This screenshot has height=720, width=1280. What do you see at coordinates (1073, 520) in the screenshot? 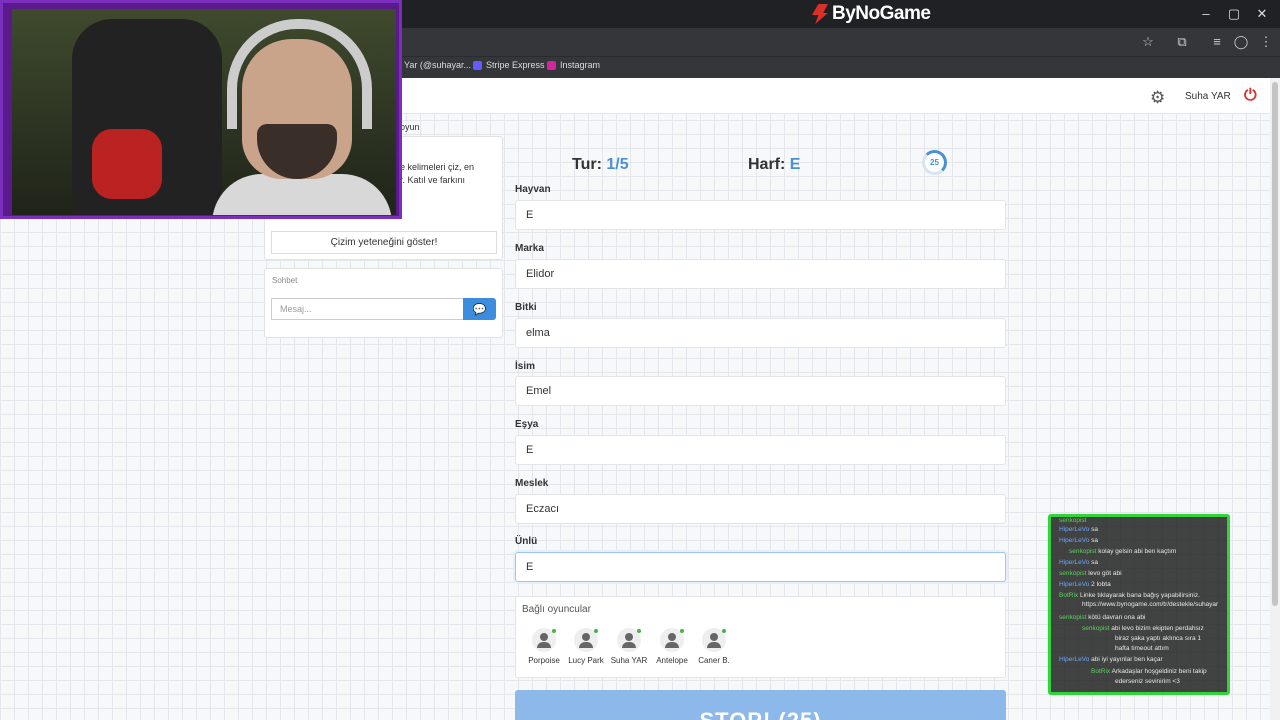
I see `chat-line: senkopist` at bounding box center [1073, 520].